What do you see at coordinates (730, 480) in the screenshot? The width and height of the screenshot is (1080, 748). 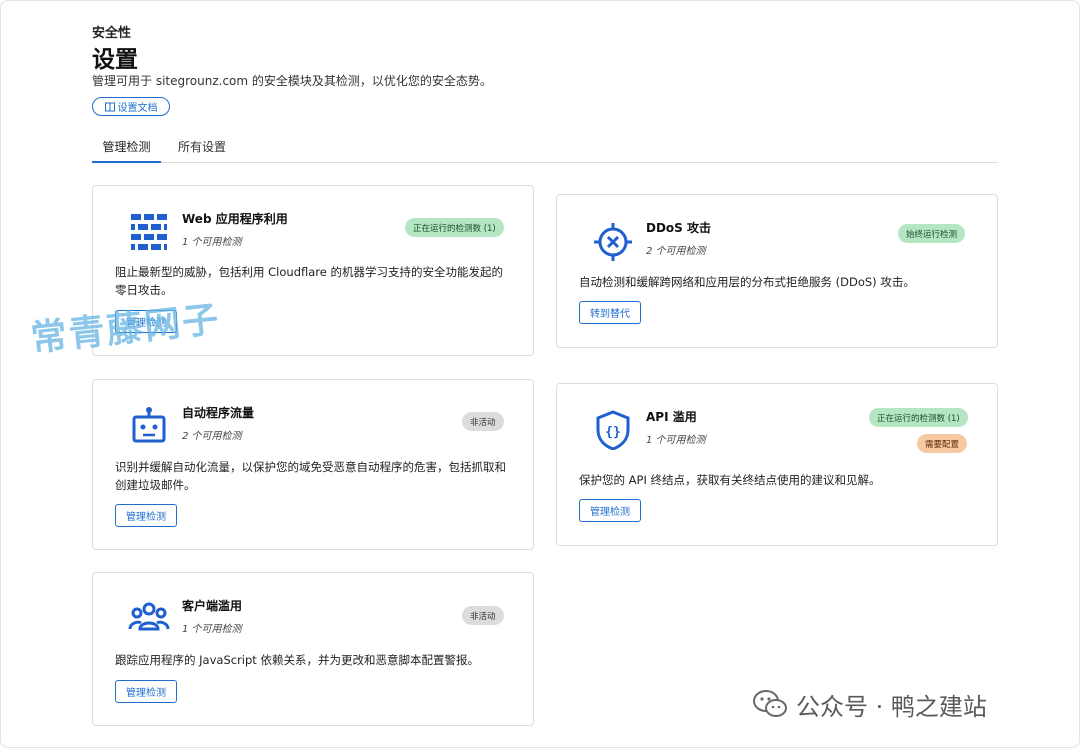 I see `card-description: 保护您的 API 终结点，获取有关终结点使用的建议和见解。` at bounding box center [730, 480].